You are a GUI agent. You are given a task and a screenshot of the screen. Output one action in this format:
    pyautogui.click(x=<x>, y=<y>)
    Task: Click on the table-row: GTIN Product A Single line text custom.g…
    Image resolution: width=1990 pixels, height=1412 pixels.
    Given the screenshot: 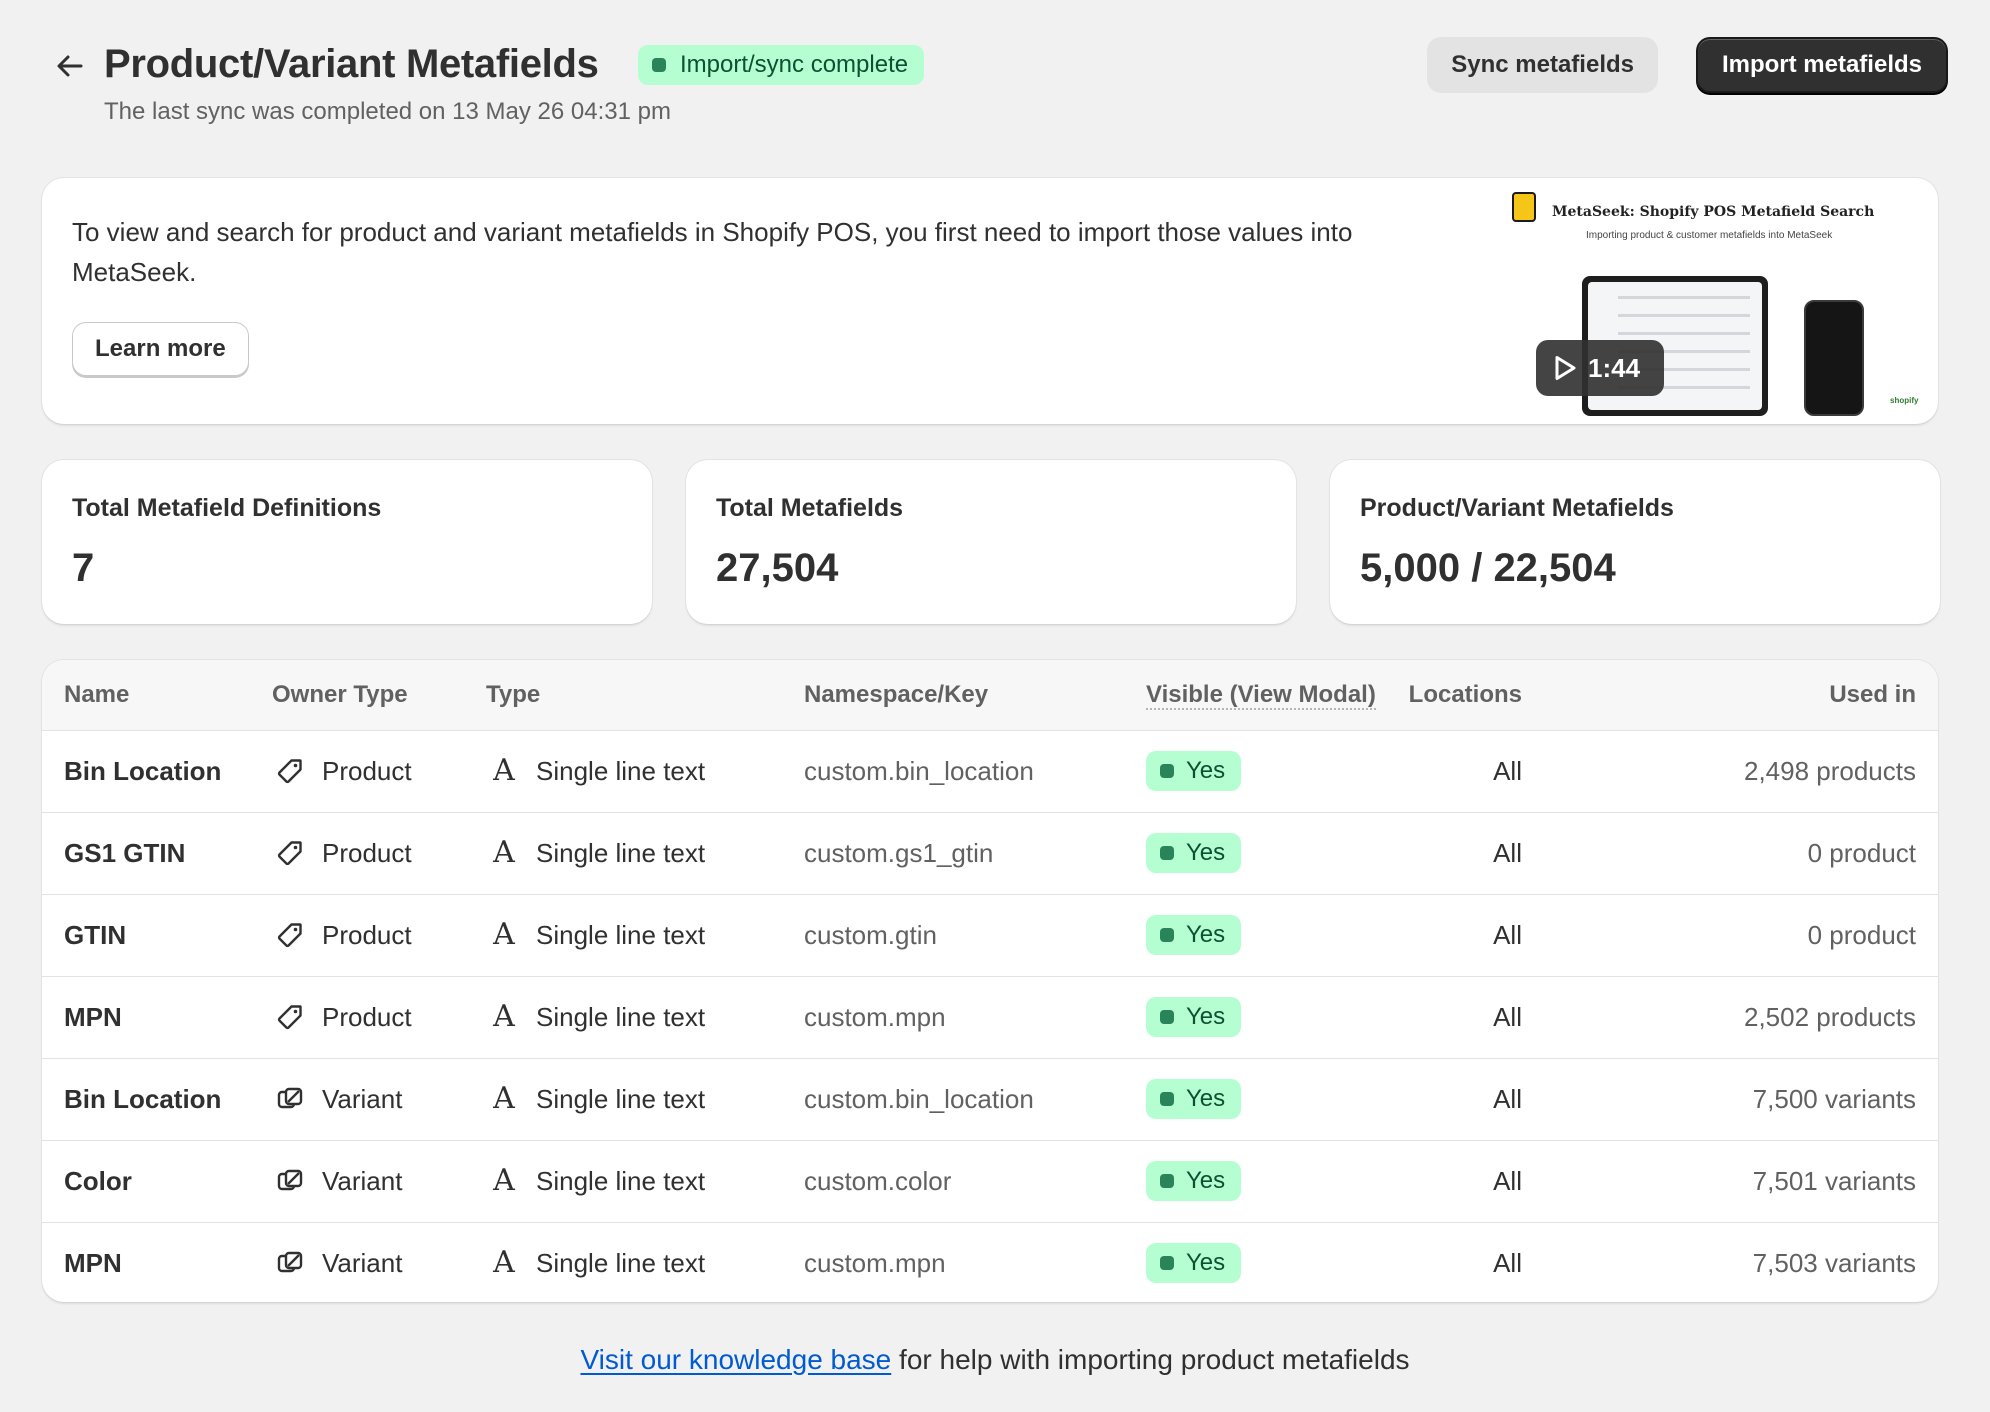 What is the action you would take?
    pyautogui.click(x=990, y=935)
    